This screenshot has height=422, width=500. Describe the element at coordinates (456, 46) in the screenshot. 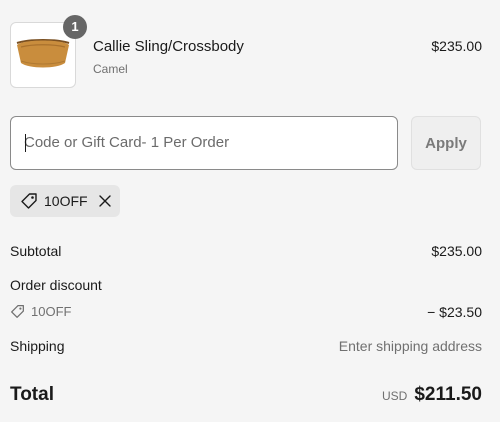

I see `product-price: $235.00` at that location.